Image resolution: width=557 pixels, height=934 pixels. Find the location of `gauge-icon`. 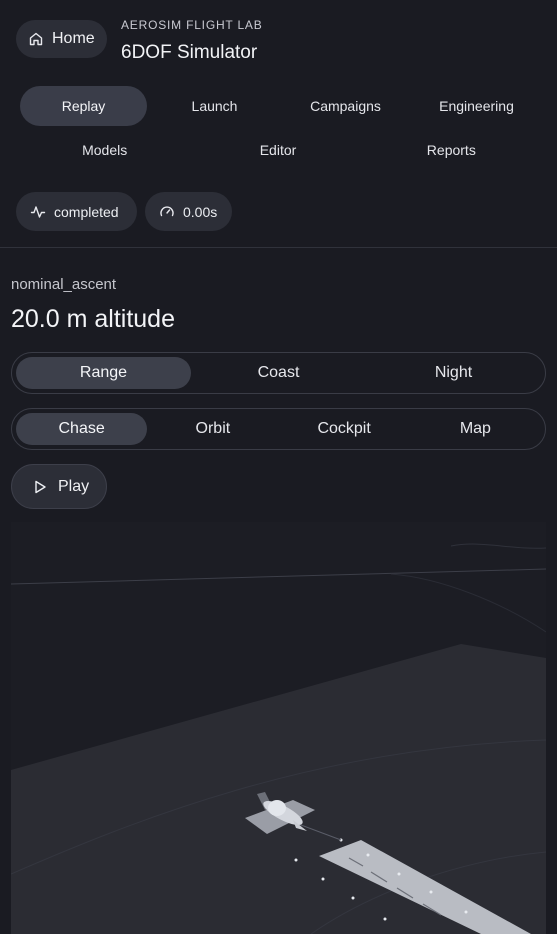

gauge-icon is located at coordinates (167, 210).